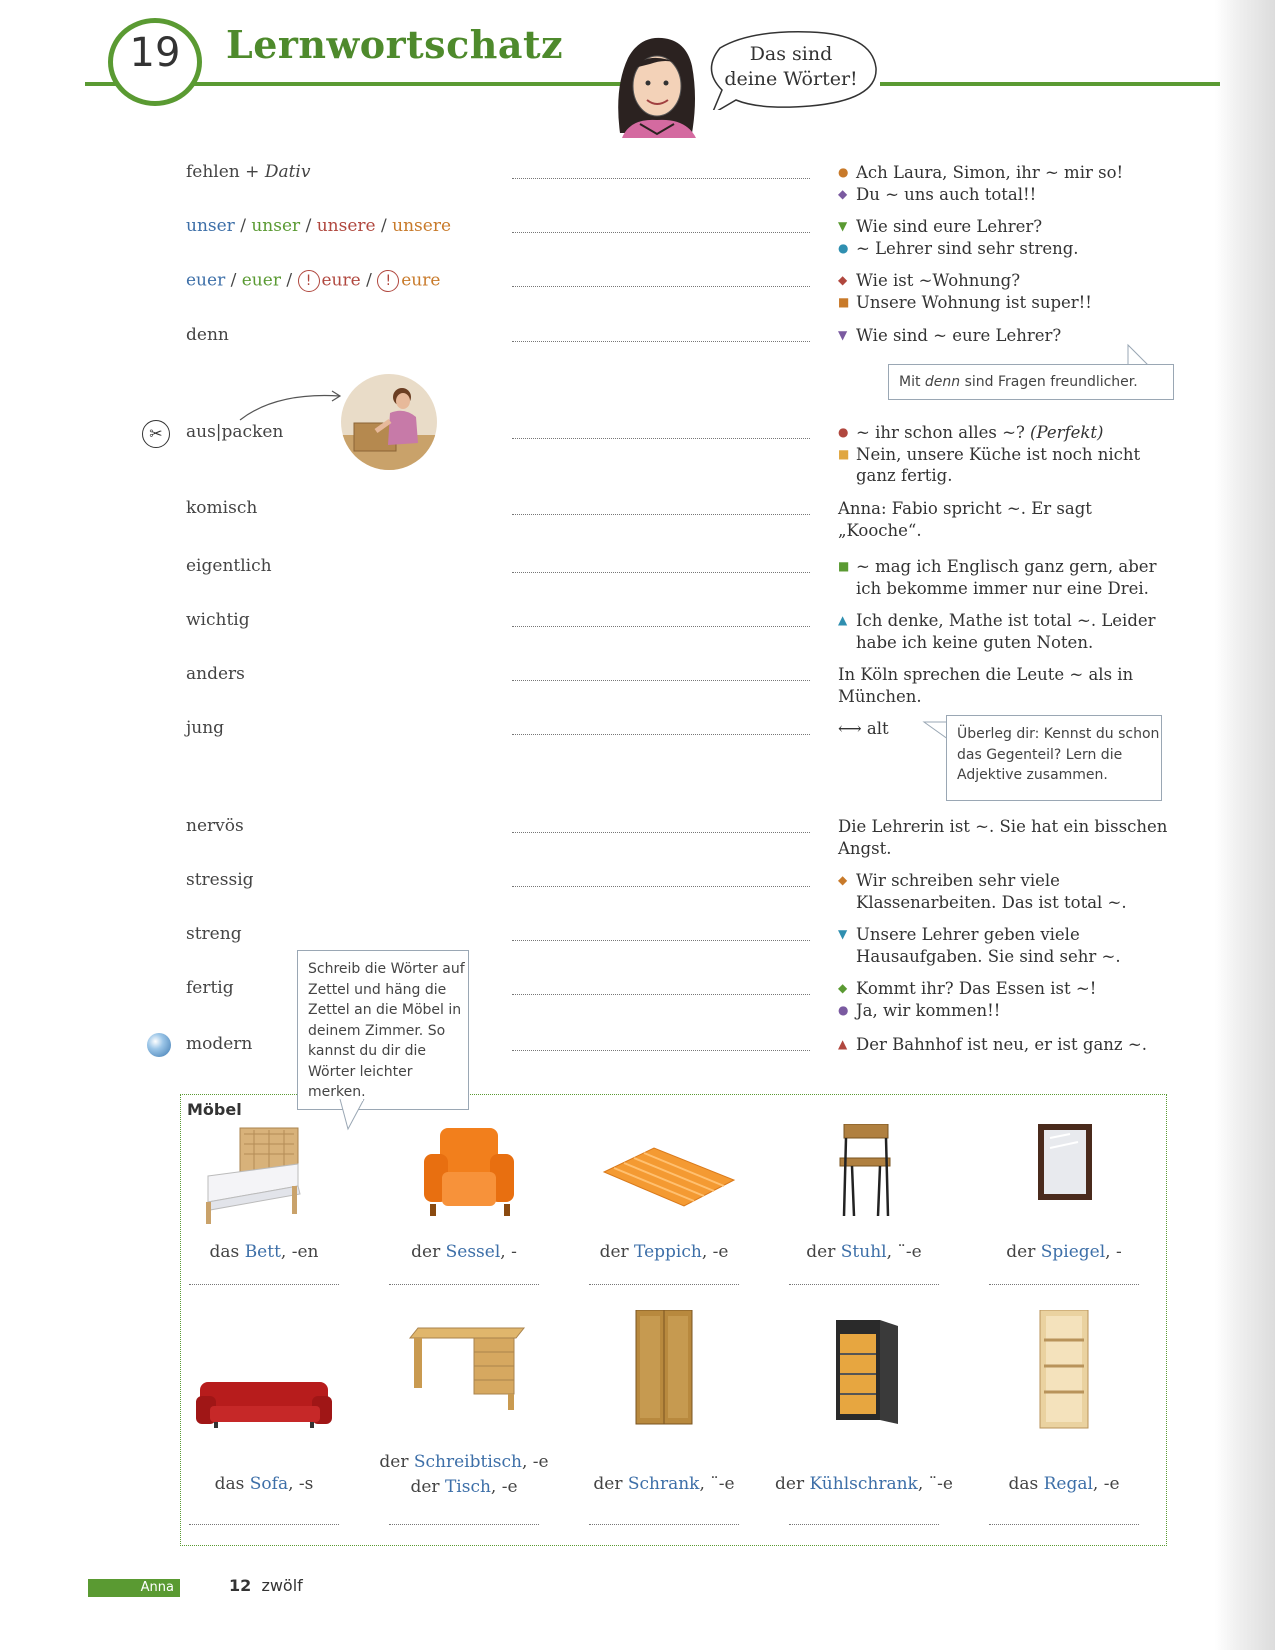 The width and height of the screenshot is (1275, 1650). What do you see at coordinates (863, 728) in the screenshot?
I see `opposite-arrow-text: ⟷ alt` at bounding box center [863, 728].